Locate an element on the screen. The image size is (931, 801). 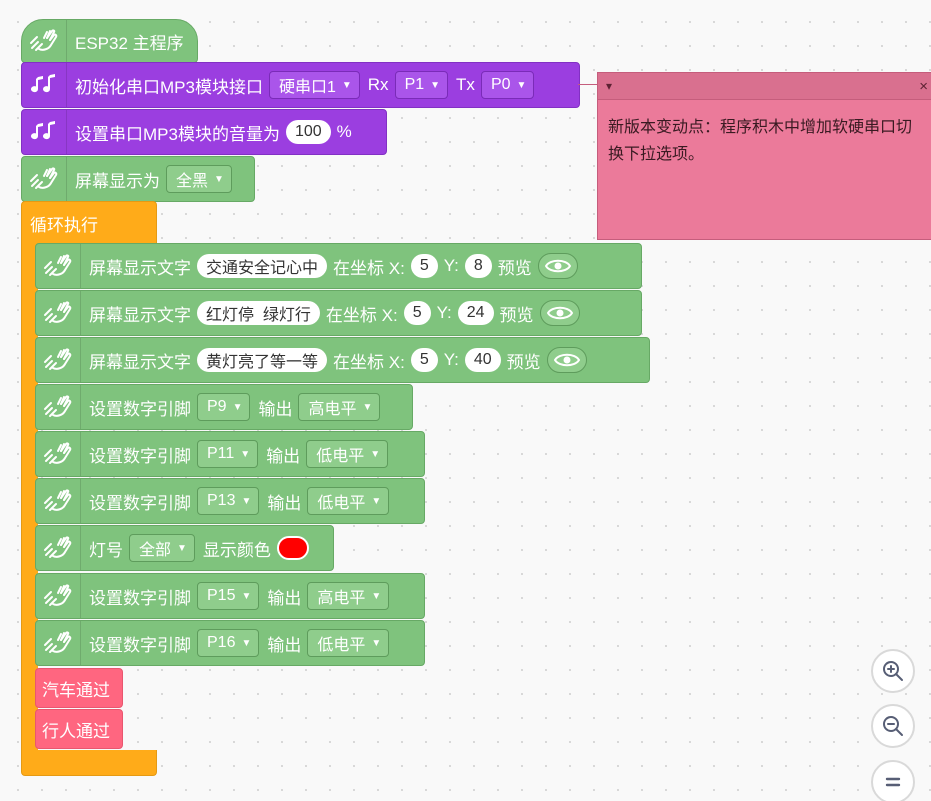
screen-fill-dropdown: 全黑 ▼ is located at coordinates (199, 179).